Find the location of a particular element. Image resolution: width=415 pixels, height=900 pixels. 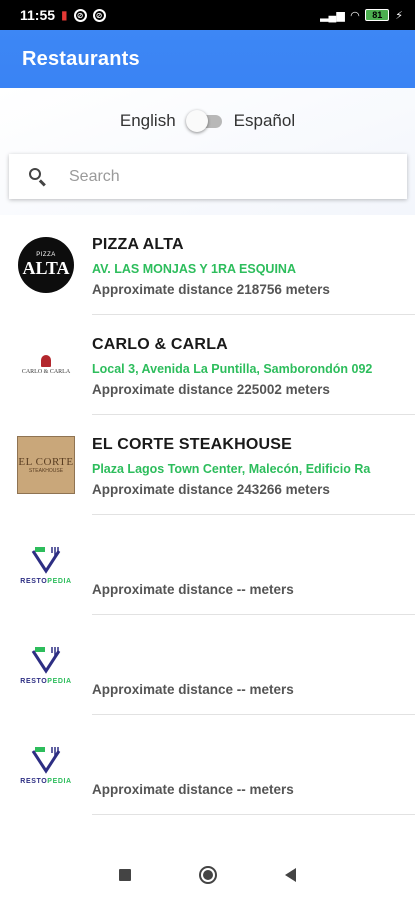

language-toggle is located at coordinates (204, 121).